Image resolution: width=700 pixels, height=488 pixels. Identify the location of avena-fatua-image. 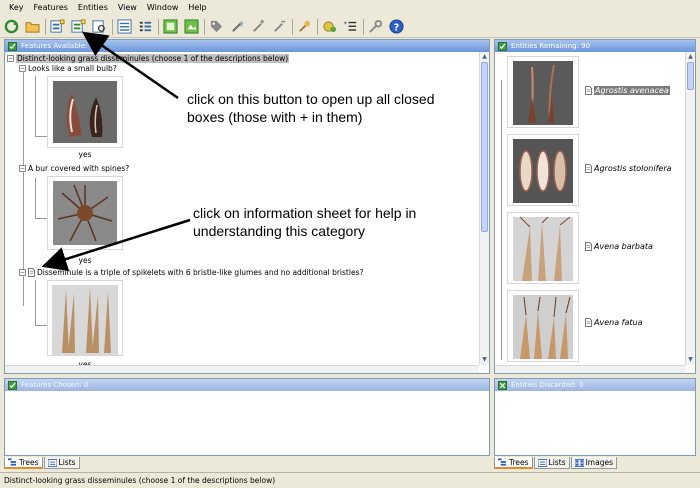
(543, 327).